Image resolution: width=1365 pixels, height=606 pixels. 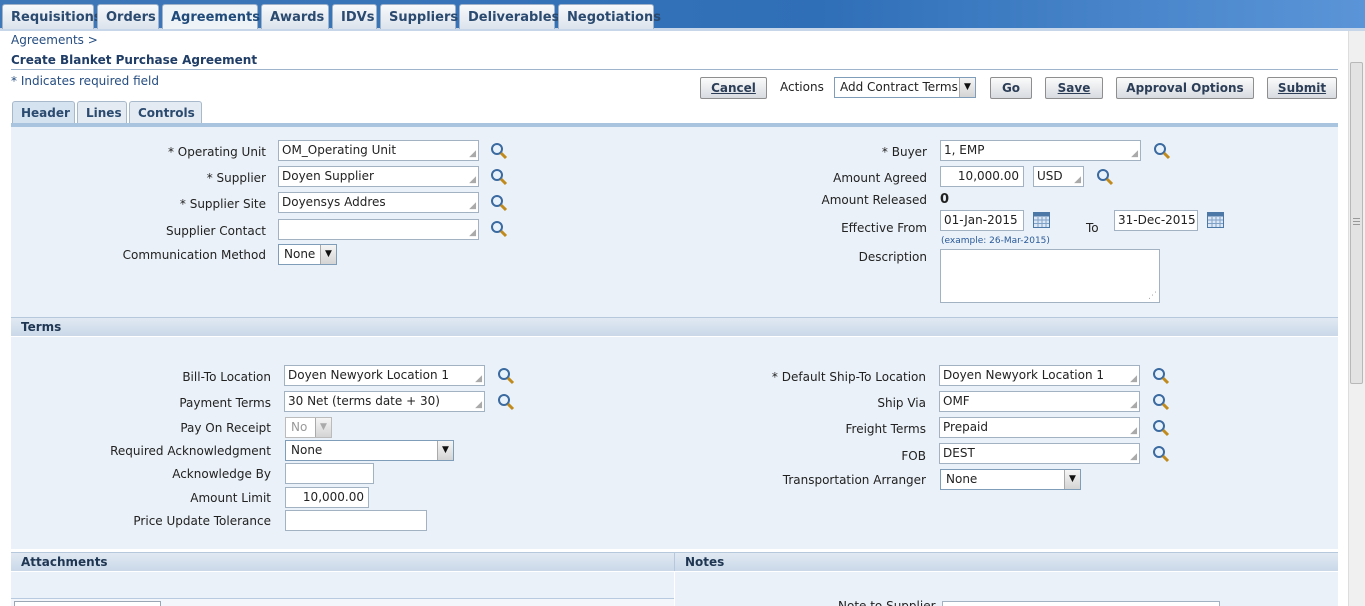 What do you see at coordinates (43, 113) in the screenshot?
I see `tab-header: Header` at bounding box center [43, 113].